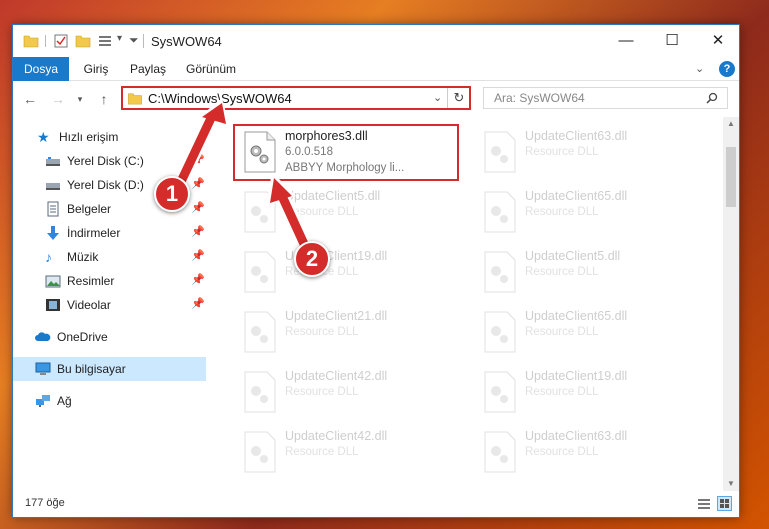 The width and height of the screenshot is (769, 529). I want to click on step-callout-1: 1, so click(172, 194).